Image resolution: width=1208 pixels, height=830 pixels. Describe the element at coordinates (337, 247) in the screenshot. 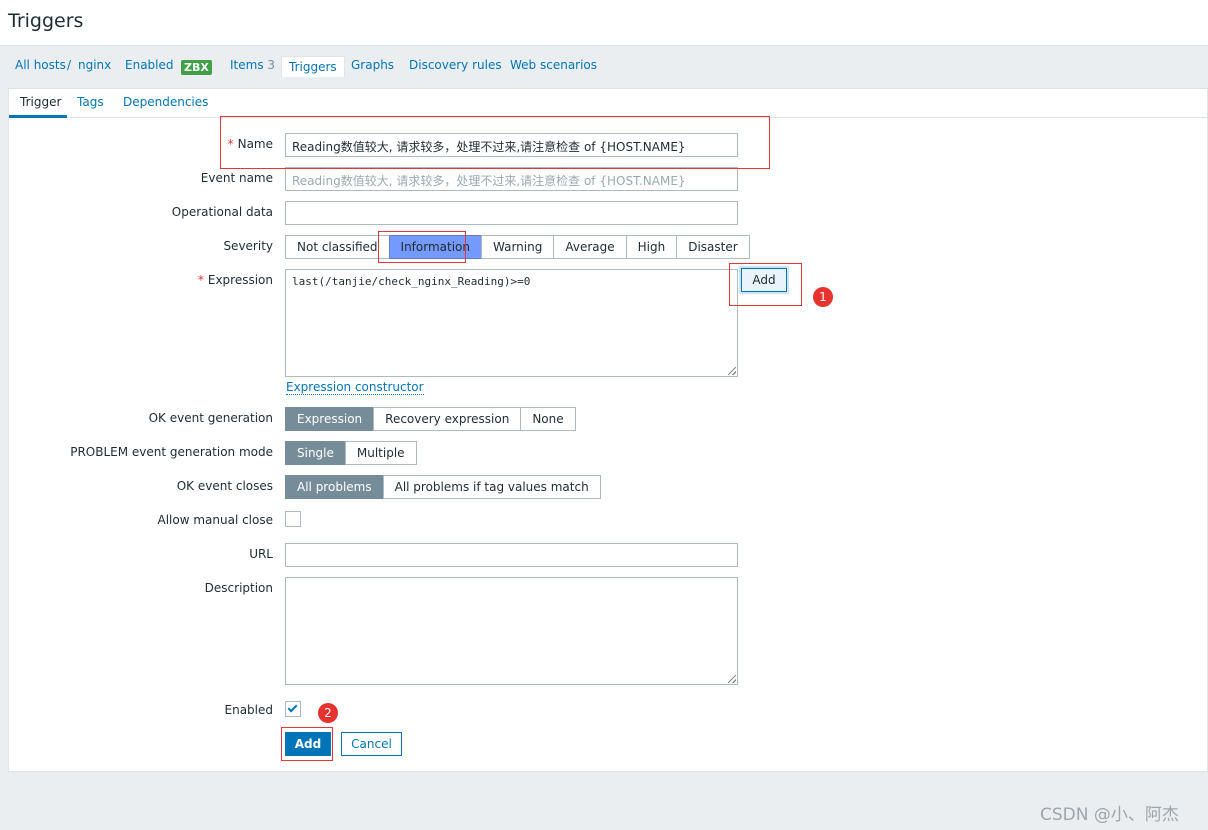

I see `severity-not-classified: Not classified` at that location.